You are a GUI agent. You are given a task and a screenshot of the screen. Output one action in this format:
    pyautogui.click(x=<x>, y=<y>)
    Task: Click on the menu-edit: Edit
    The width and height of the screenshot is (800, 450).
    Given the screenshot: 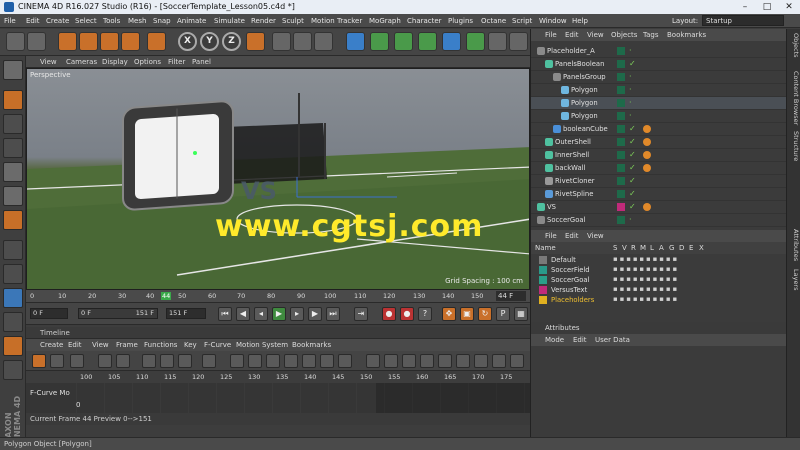 What is the action you would take?
    pyautogui.click(x=33, y=21)
    